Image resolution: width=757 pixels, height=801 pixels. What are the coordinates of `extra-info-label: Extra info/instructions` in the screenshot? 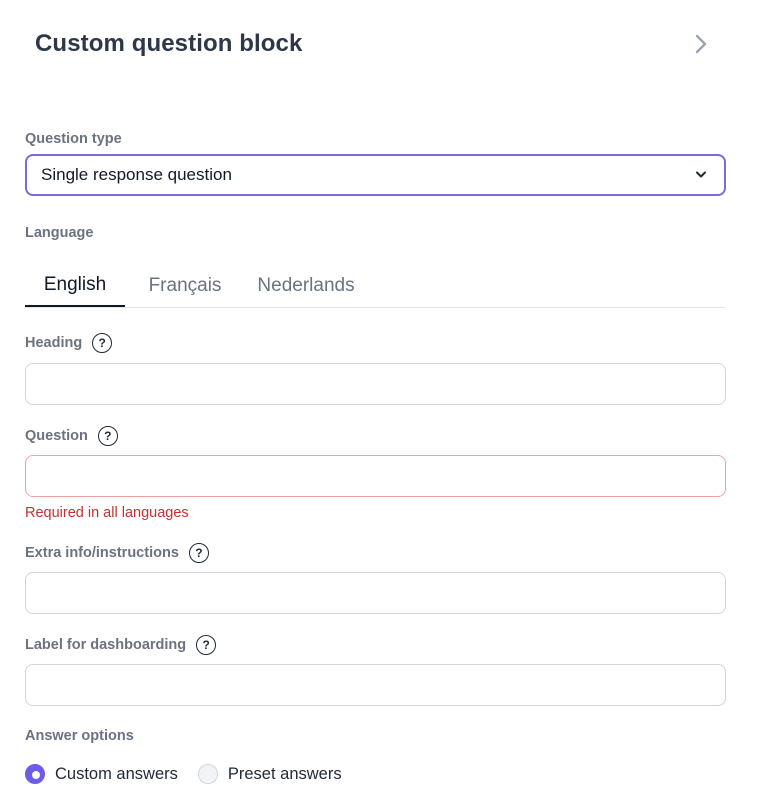 It's located at (102, 553).